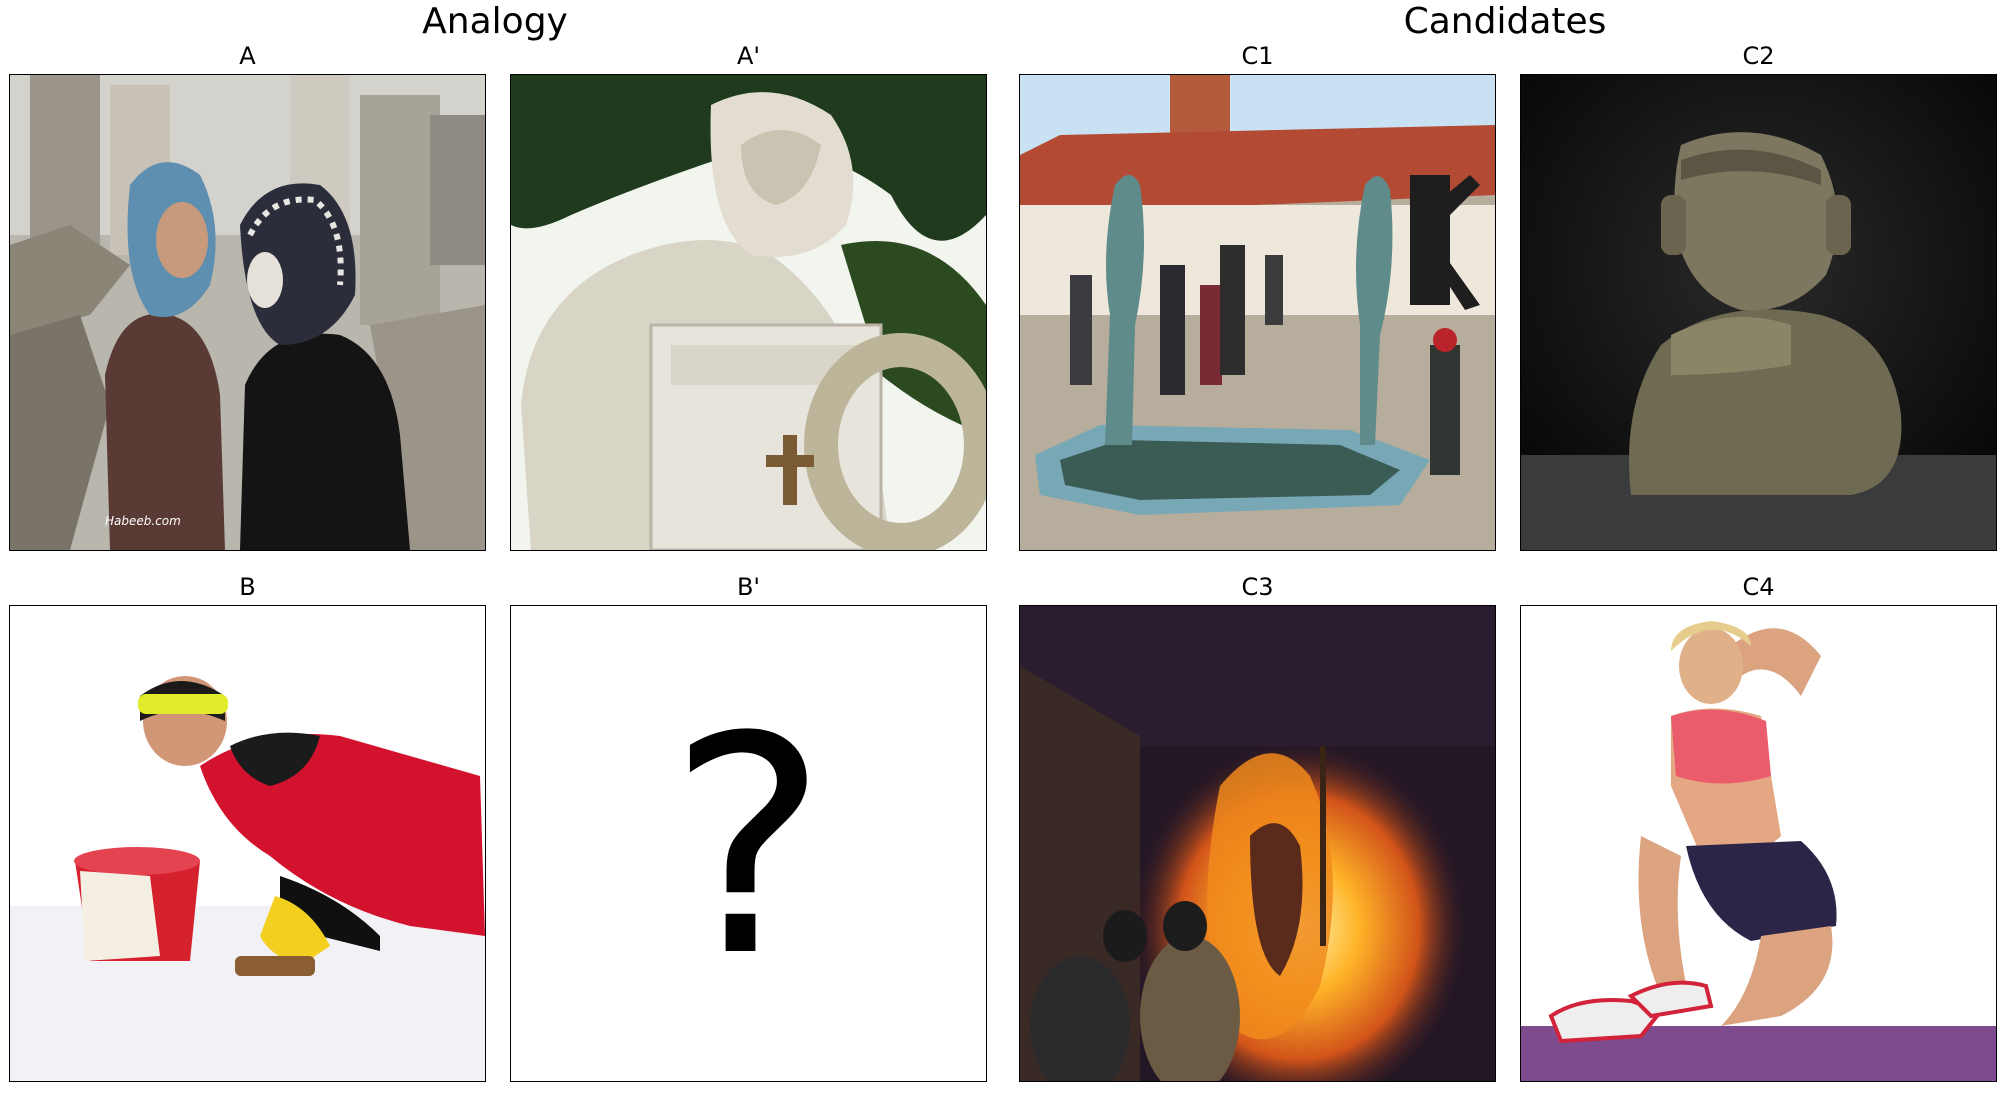  What do you see at coordinates (1758, 587) in the screenshot?
I see `panel-label-c4: C4` at bounding box center [1758, 587].